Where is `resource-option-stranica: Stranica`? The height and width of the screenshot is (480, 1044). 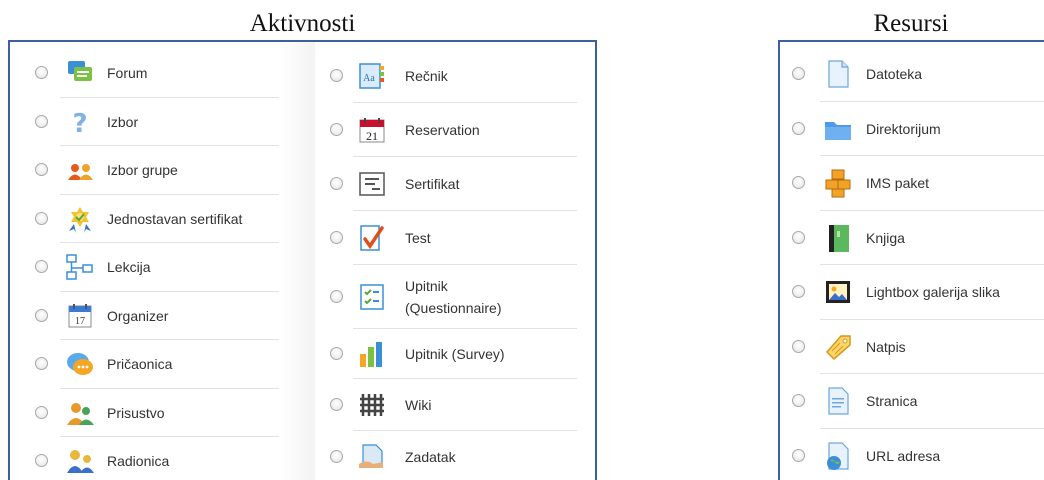
resource-option-stranica: Stranica is located at coordinates (912, 401).